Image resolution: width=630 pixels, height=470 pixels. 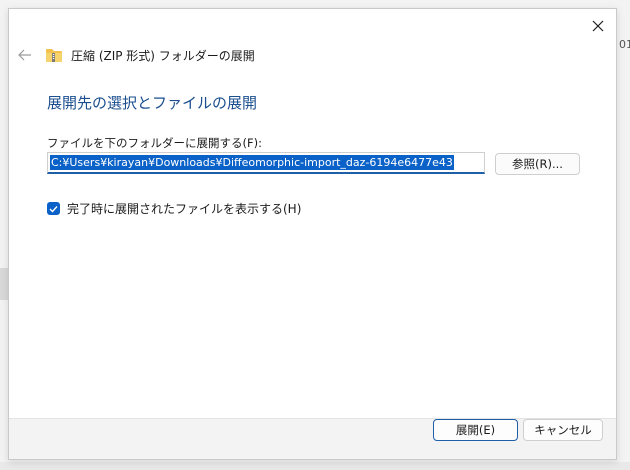 What do you see at coordinates (184, 209) in the screenshot?
I see `show-files-label: 完了時に展開されたファイルを表示する(H)` at bounding box center [184, 209].